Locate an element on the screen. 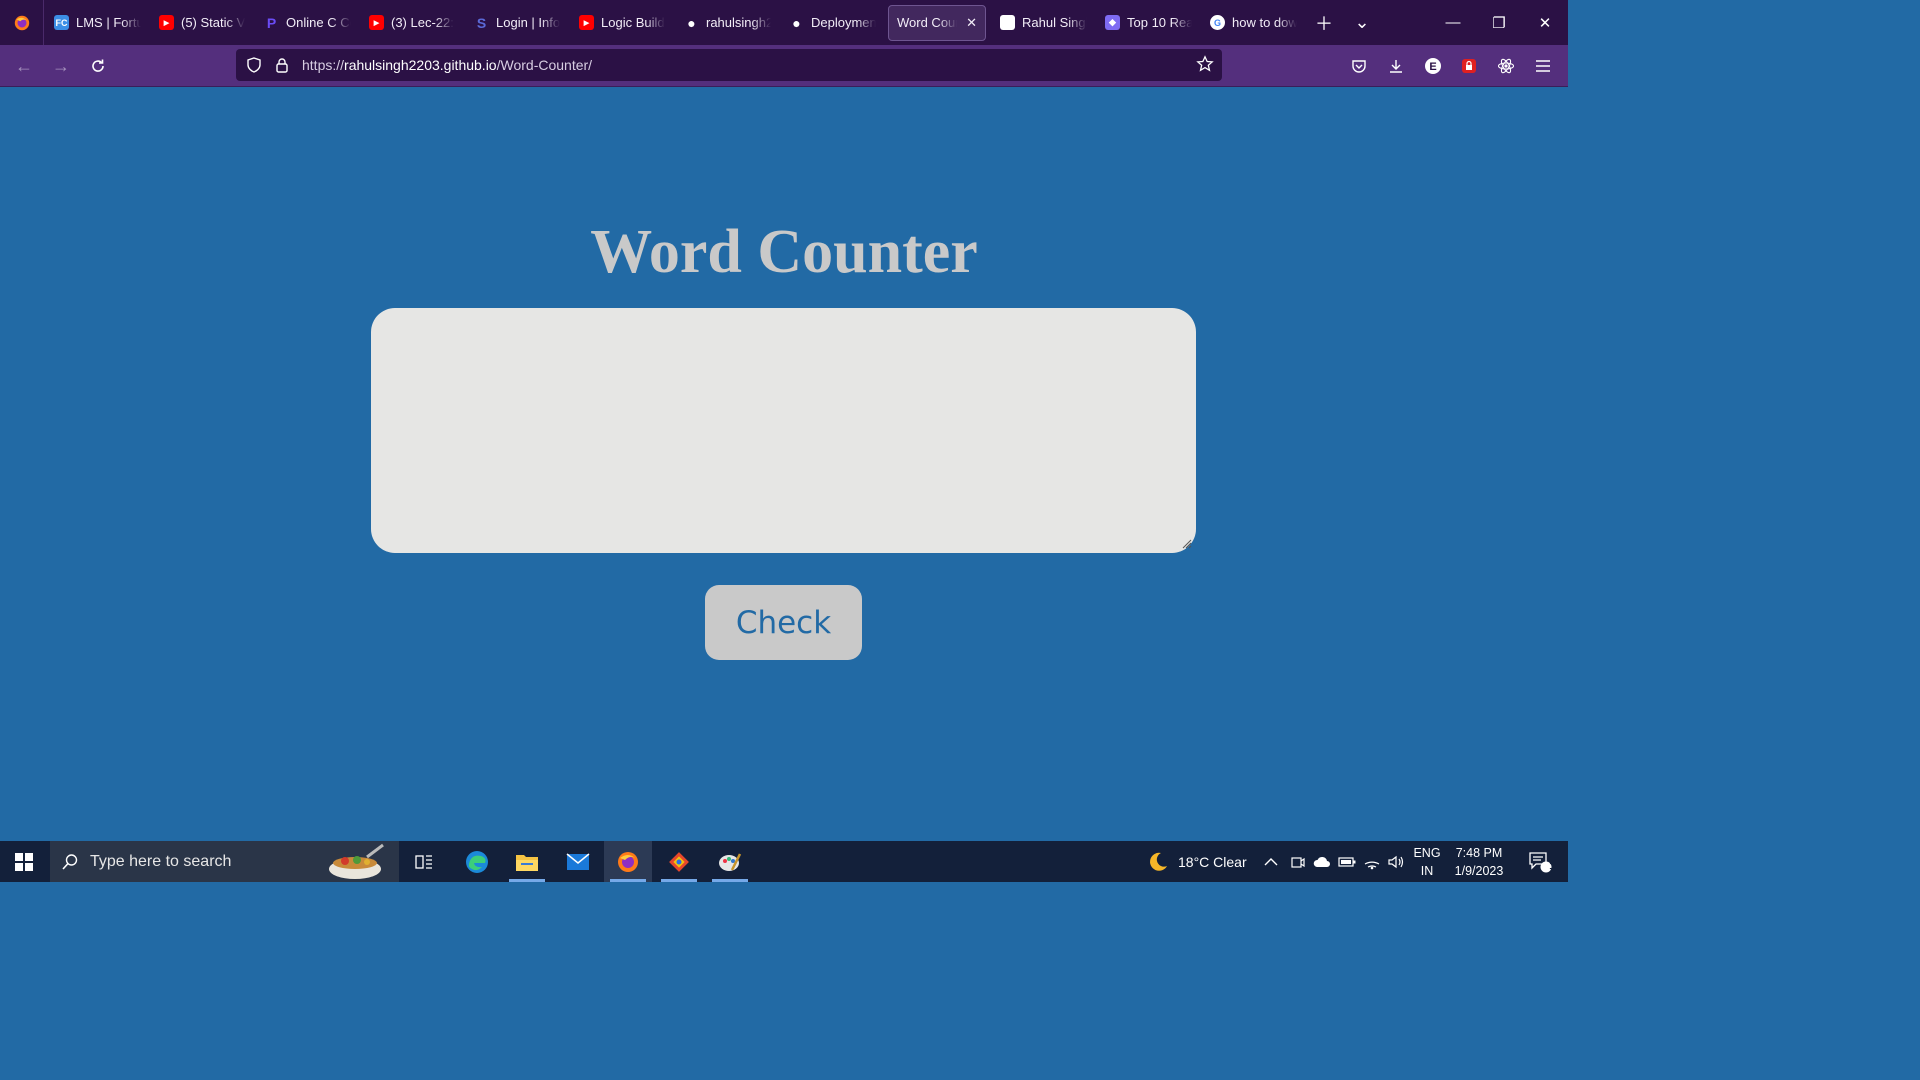  tab-1: ▶ (5) Static V is located at coordinates (202, 23).